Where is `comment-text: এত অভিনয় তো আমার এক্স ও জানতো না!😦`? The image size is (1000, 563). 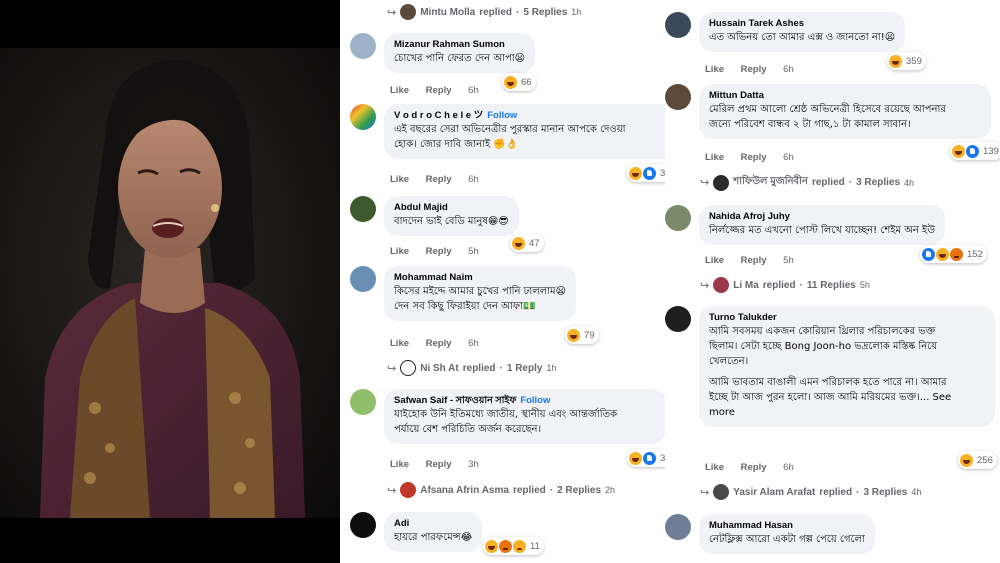 comment-text: এত অভিনয় তো আমার এক্স ও জানতো না!😦 is located at coordinates (802, 37).